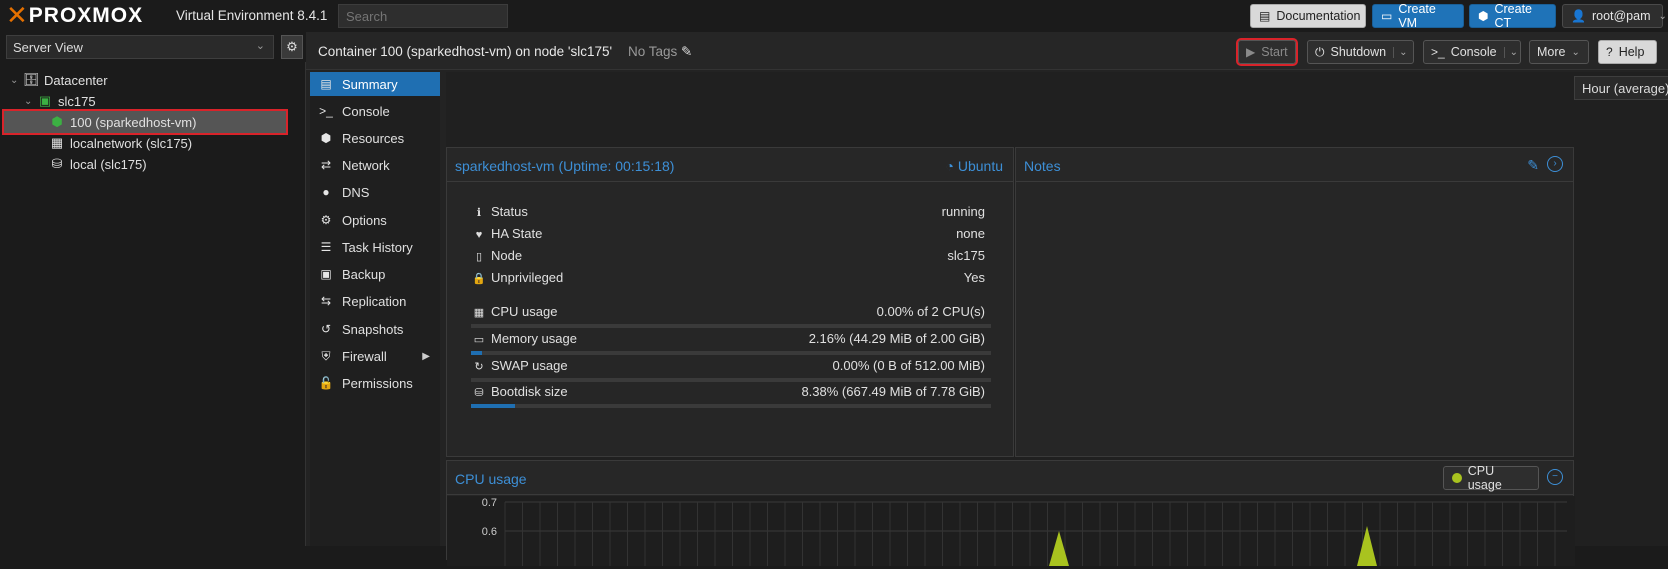  I want to click on cpu-chart-header: CPU usage CPU usage −, so click(1010, 478).